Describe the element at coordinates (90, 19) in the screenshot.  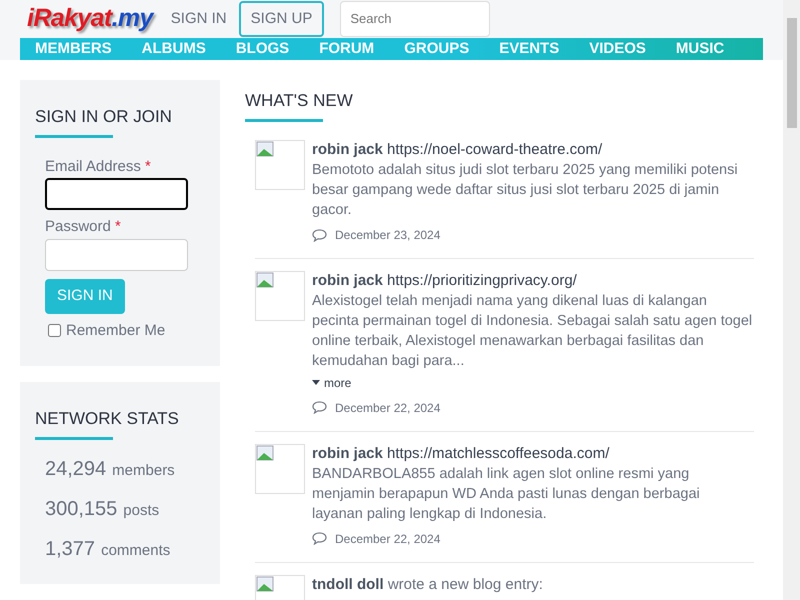
I see `logo: iRakyat.my` at that location.